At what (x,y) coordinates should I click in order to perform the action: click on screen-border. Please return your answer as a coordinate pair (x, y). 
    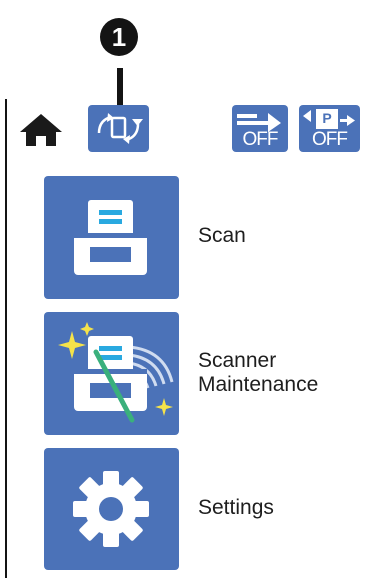
    Looking at the image, I should click on (6, 338).